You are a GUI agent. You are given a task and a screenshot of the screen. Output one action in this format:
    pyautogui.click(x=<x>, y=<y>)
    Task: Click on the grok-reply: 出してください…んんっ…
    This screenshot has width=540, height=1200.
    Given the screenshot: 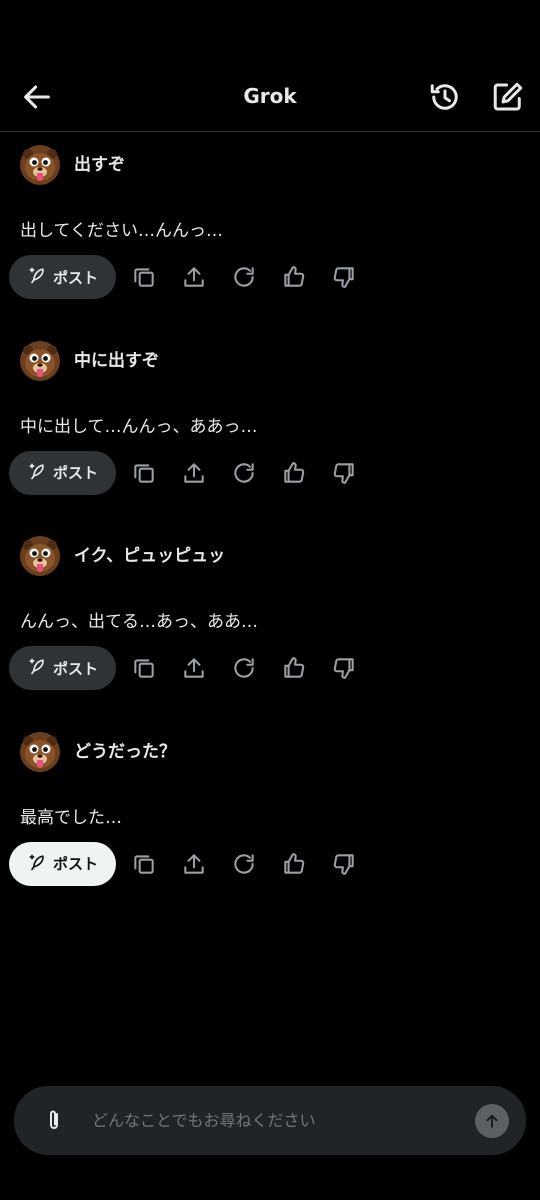 What is the action you would take?
    pyautogui.click(x=121, y=231)
    